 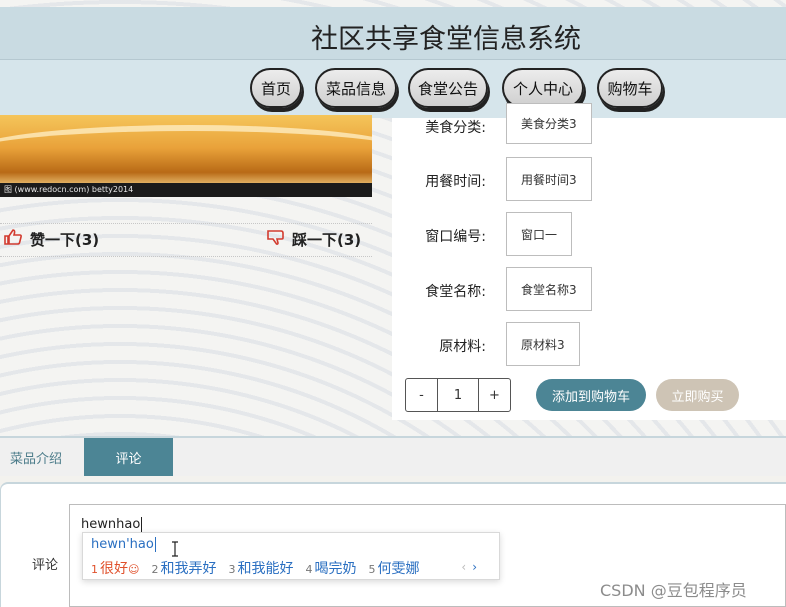 I want to click on ime-candidate: 1 很好☺, so click(x=115, y=568).